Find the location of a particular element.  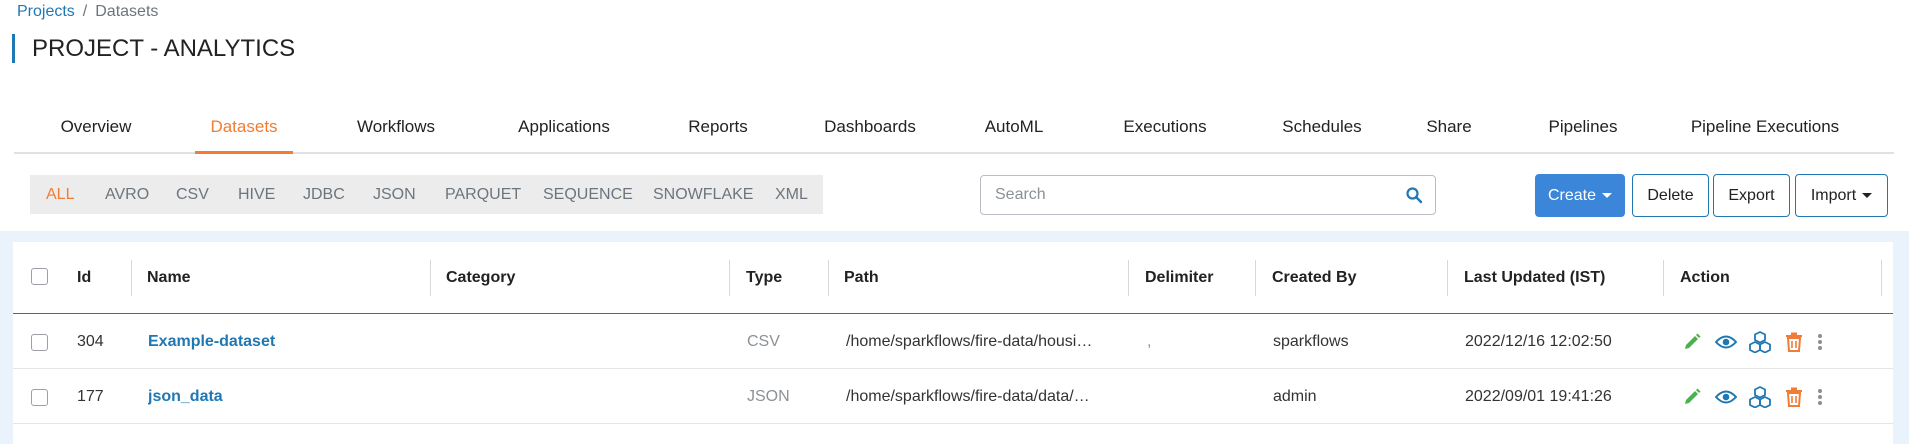

tab-share: Share is located at coordinates (1449, 132).